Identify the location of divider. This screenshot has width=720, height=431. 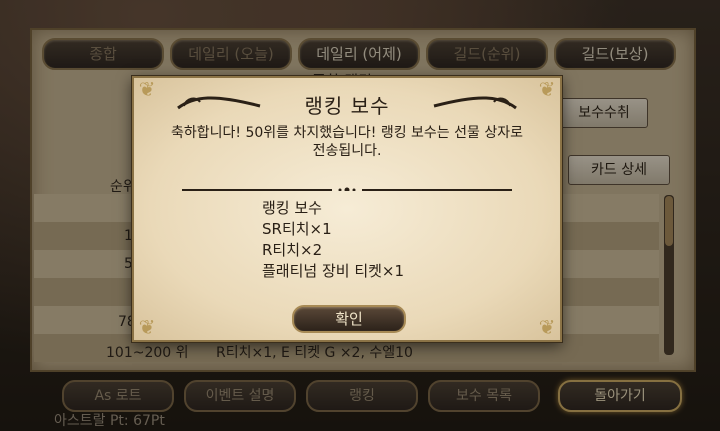
(347, 189).